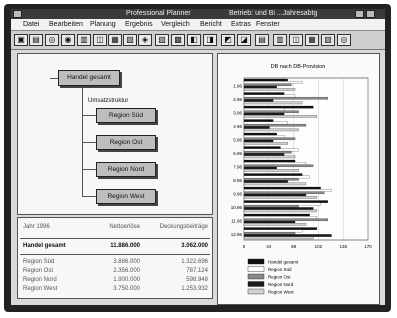 The height and width of the screenshot is (318, 397). Describe the element at coordinates (368, 246) in the screenshot. I see `x-tick-label: 170` at that location.